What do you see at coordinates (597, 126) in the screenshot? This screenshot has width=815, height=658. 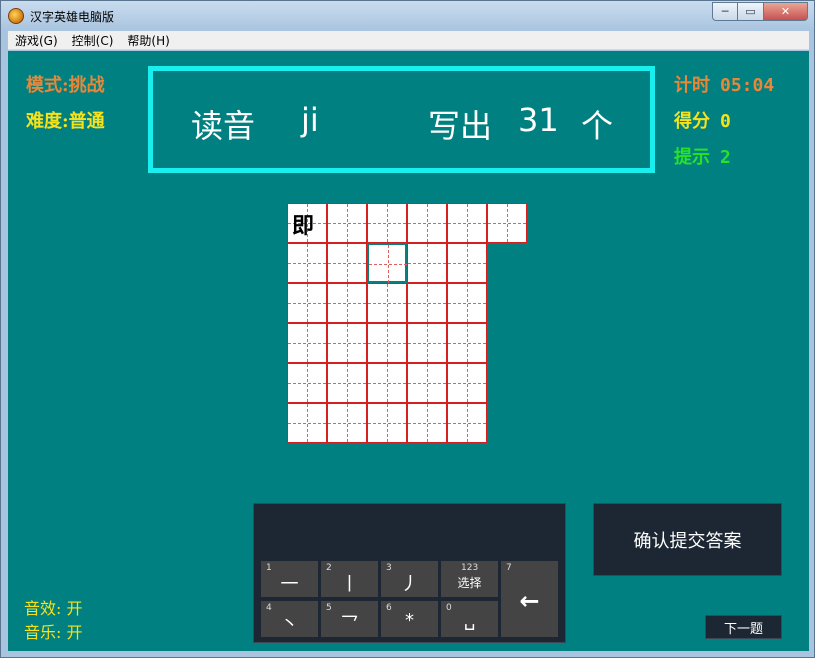 I see `count-unit: 个` at bounding box center [597, 126].